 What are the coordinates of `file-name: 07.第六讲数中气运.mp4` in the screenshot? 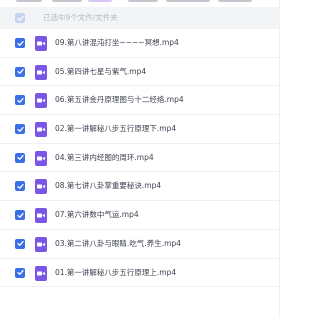 It's located at (97, 215).